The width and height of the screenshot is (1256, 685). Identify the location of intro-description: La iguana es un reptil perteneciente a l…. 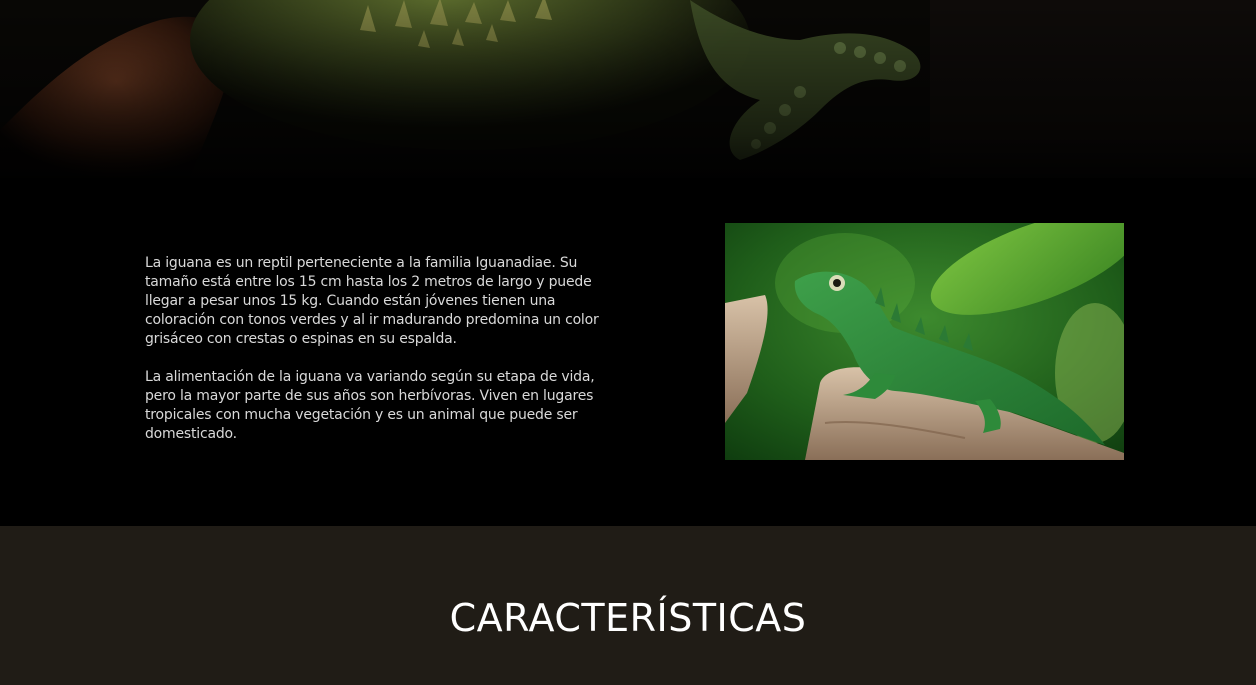
(385, 358).